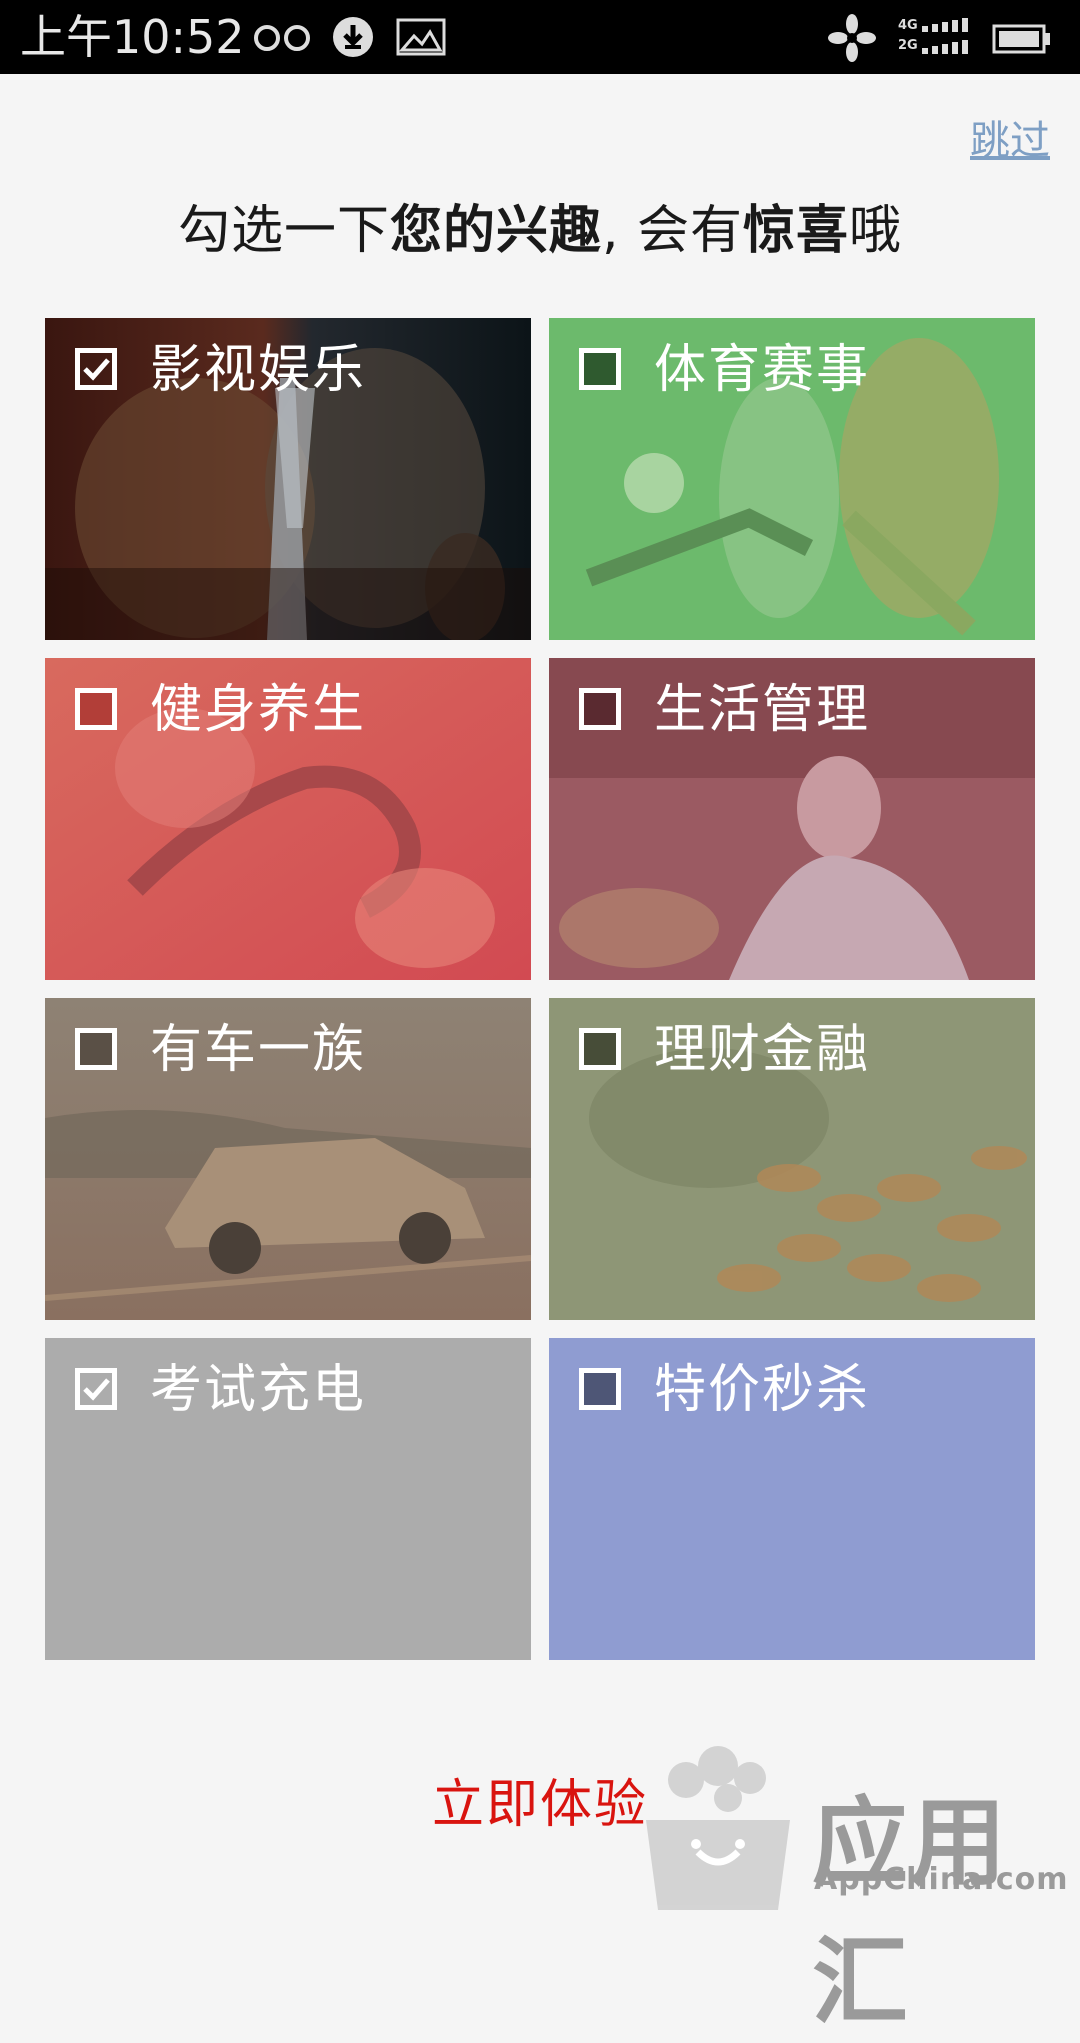  I want to click on tile-label: 健身养生, so click(258, 710).